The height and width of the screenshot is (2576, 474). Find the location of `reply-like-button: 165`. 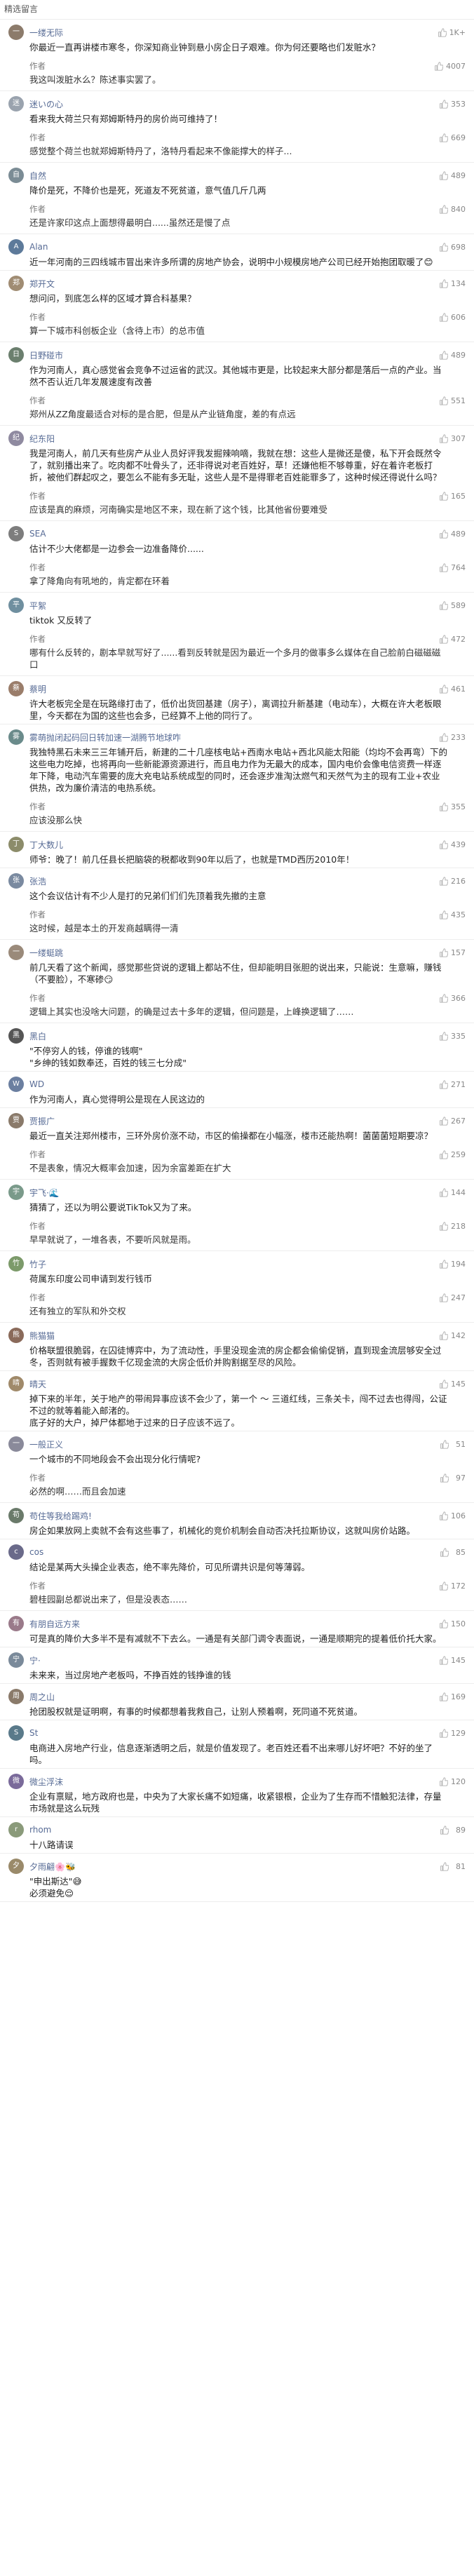

reply-like-button: 165 is located at coordinates (452, 496).